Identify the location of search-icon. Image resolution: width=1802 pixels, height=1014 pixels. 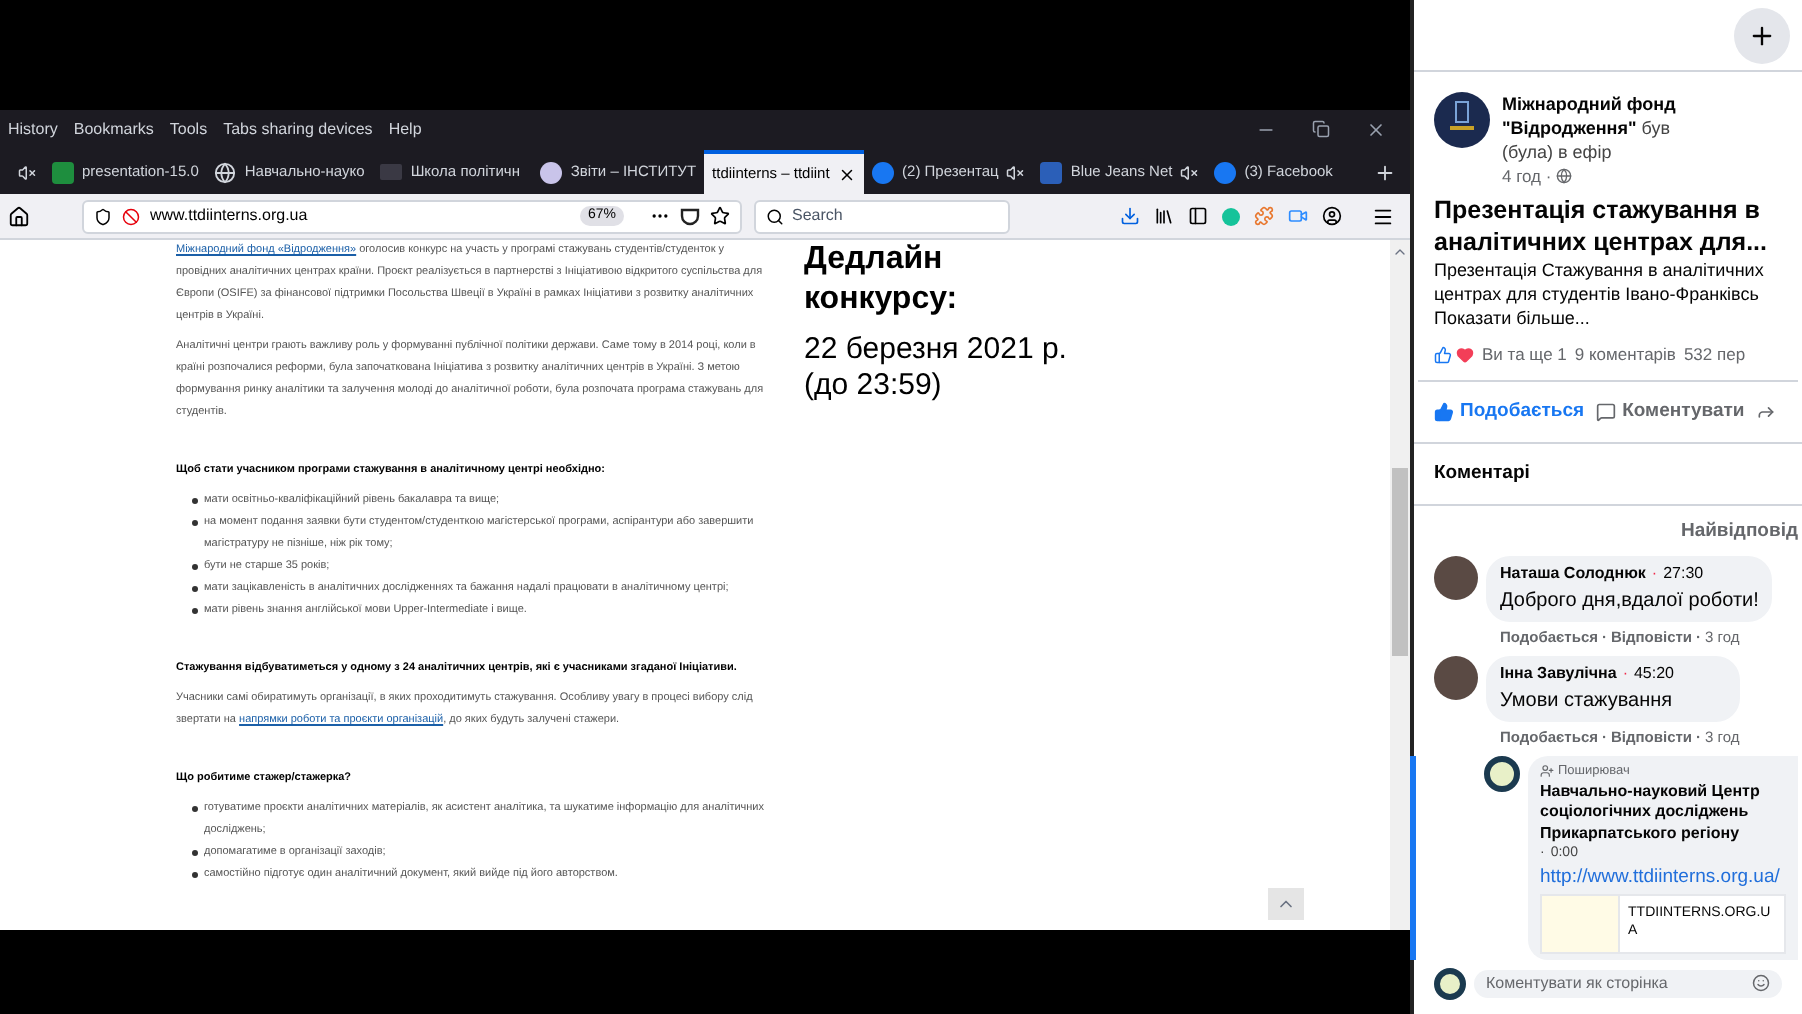
(775, 216).